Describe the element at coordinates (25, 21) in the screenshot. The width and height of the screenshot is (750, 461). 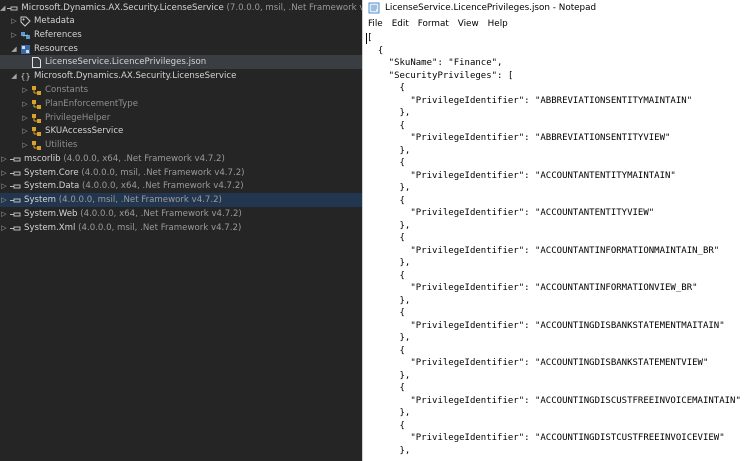
I see `tag-icon` at that location.